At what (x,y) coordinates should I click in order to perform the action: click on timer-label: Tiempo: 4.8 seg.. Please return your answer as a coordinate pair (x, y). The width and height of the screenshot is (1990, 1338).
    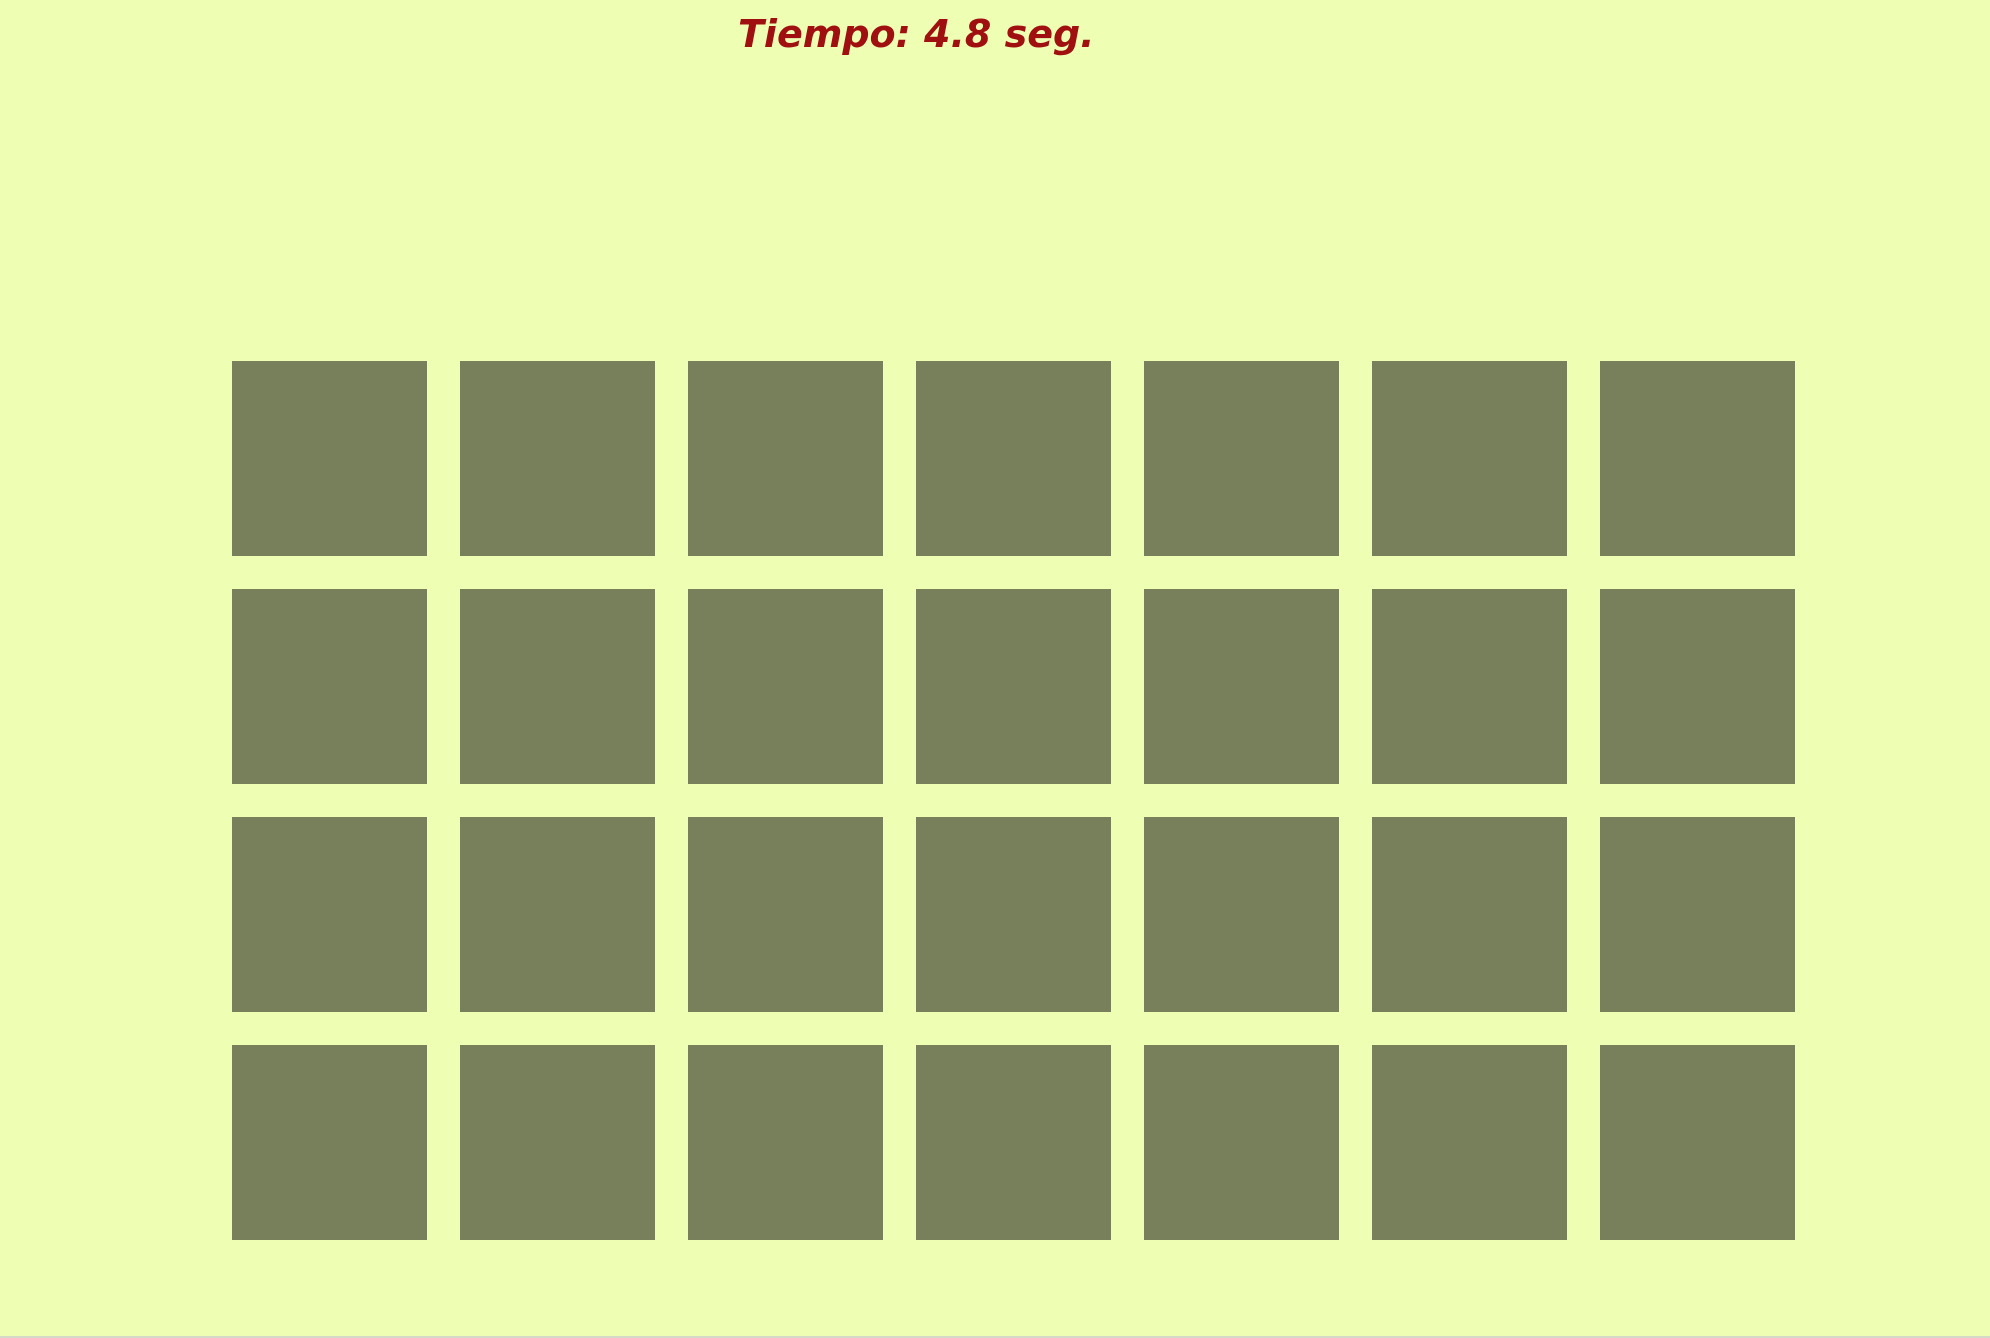
    Looking at the image, I should click on (916, 34).